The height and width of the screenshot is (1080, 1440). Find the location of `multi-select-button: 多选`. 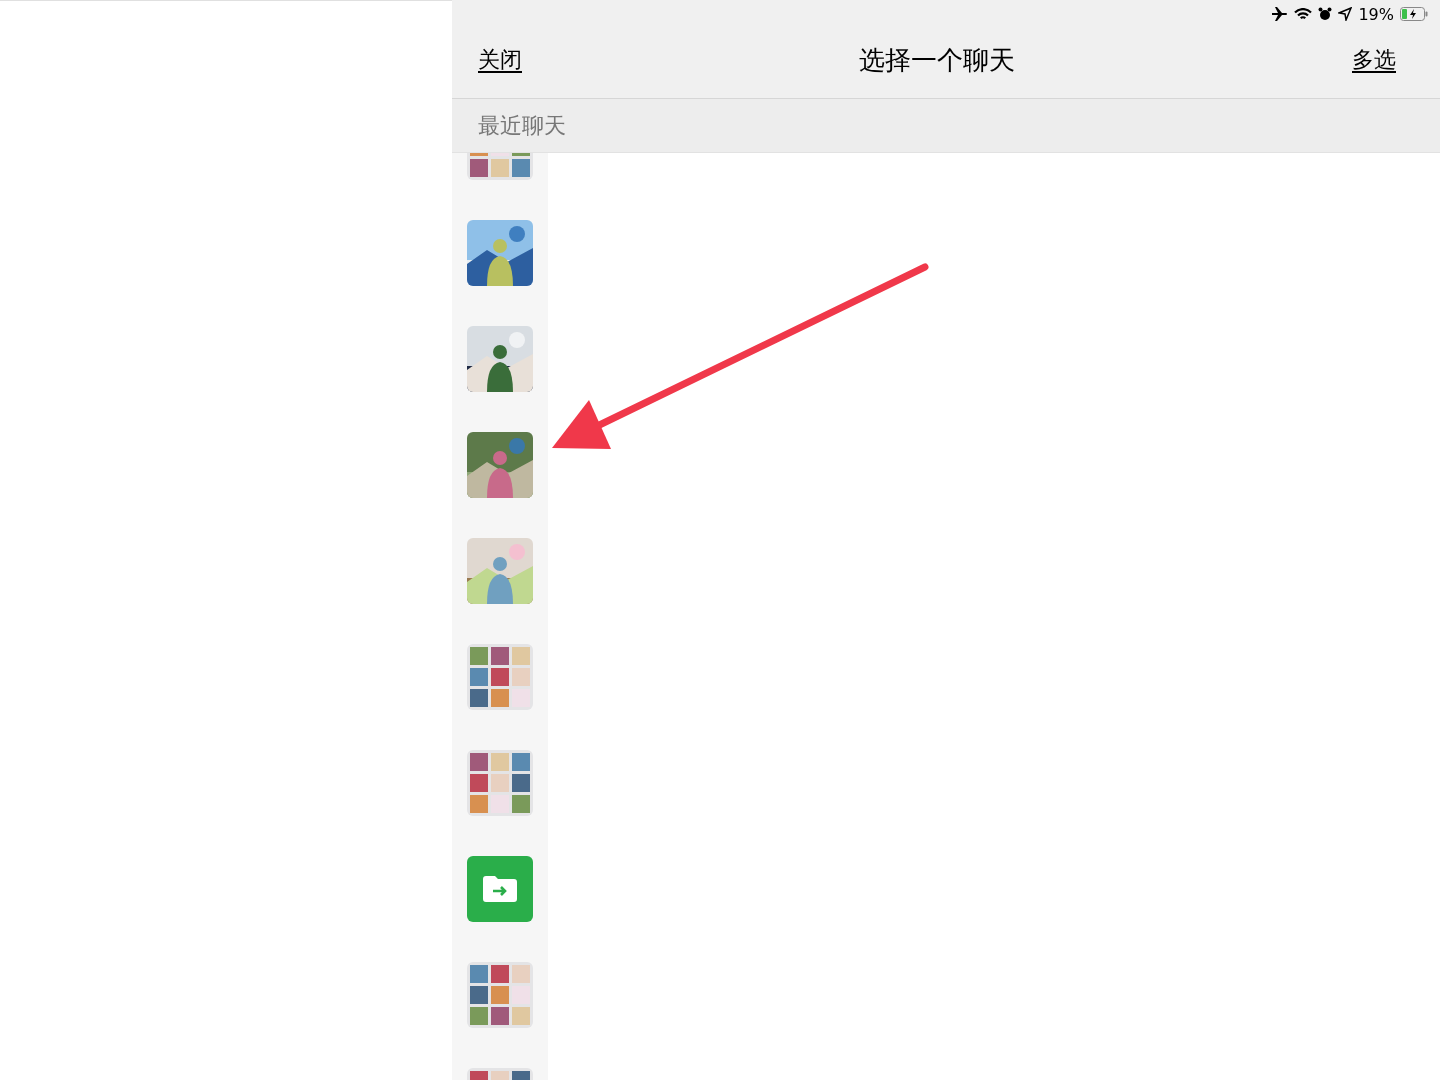

multi-select-button: 多选 is located at coordinates (1374, 60).